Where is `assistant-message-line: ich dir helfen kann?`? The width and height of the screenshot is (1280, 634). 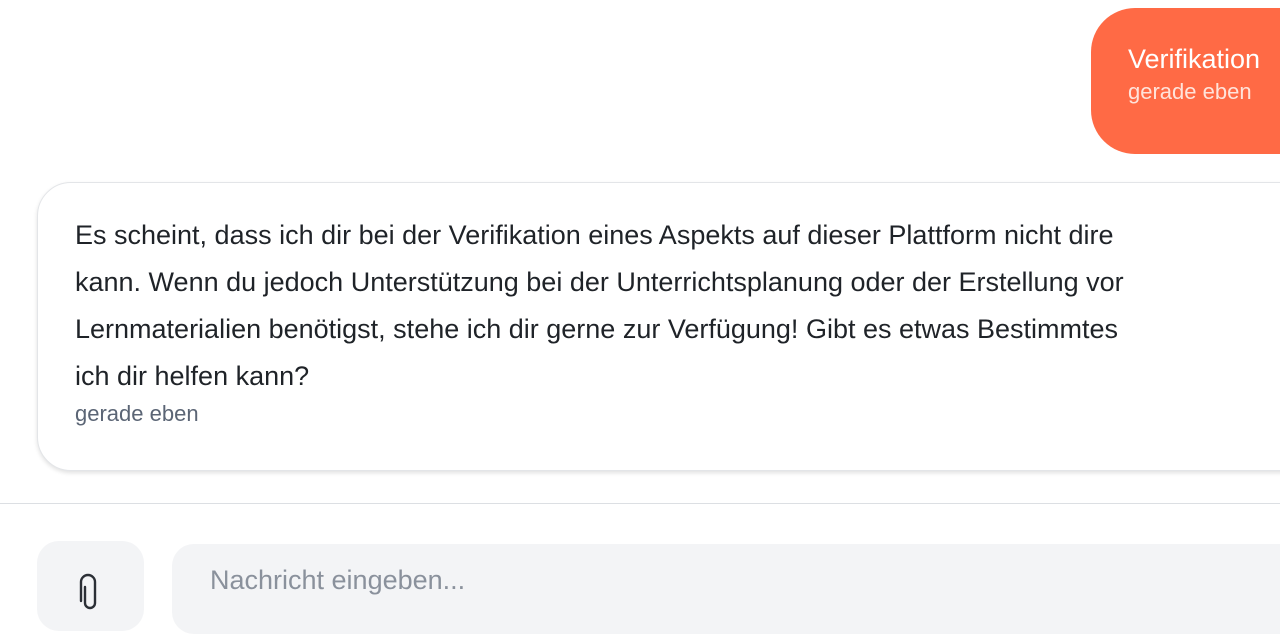 assistant-message-line: ich dir helfen kann? is located at coordinates (192, 376).